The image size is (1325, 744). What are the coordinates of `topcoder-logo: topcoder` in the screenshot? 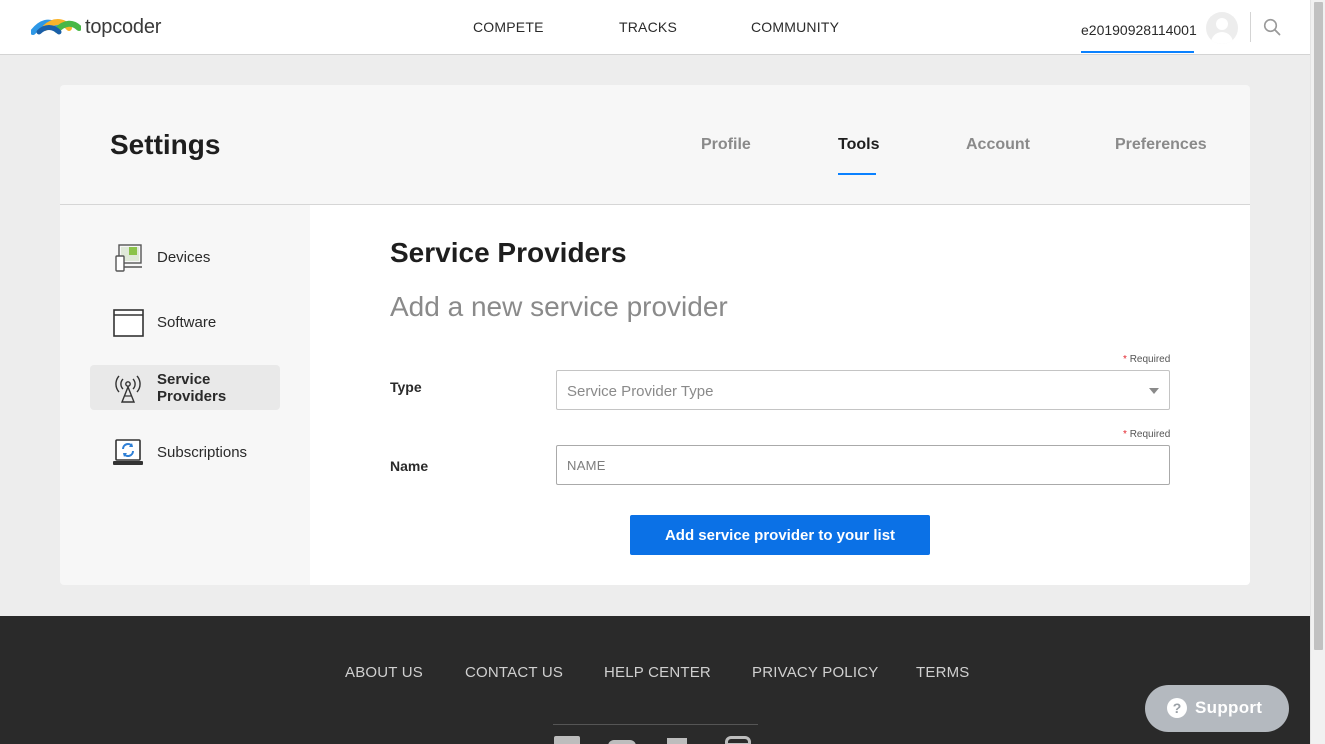 It's located at (96, 27).